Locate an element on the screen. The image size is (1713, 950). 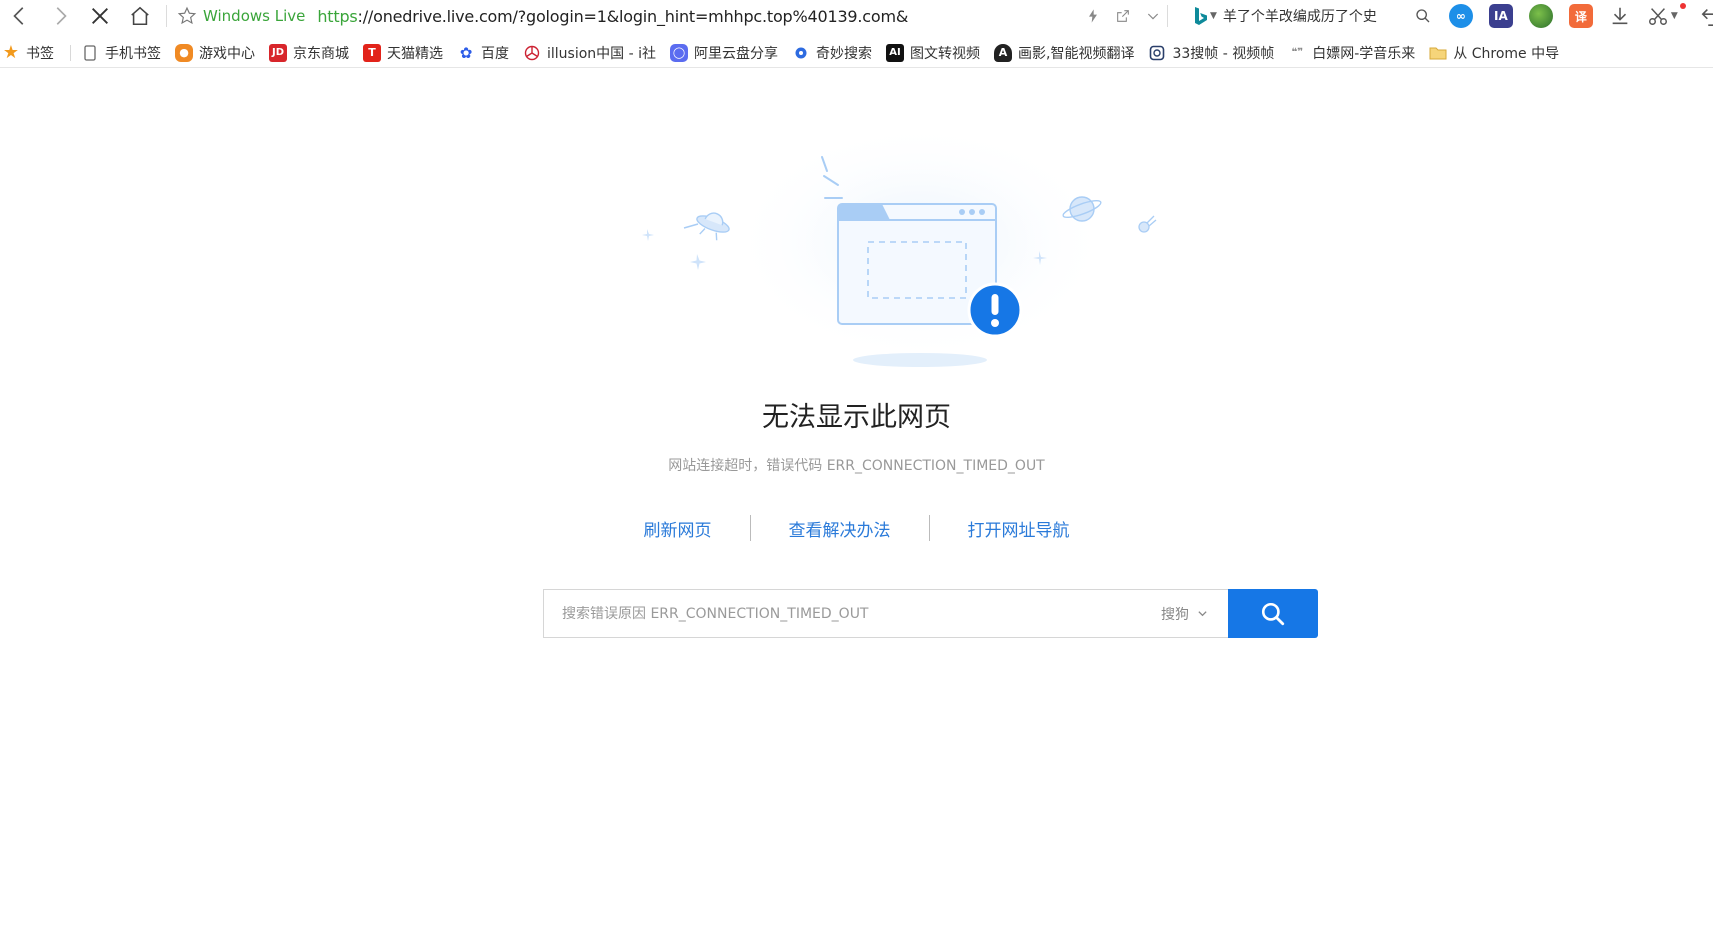
bookmark-item: ✿ 百度 is located at coordinates (483, 53).